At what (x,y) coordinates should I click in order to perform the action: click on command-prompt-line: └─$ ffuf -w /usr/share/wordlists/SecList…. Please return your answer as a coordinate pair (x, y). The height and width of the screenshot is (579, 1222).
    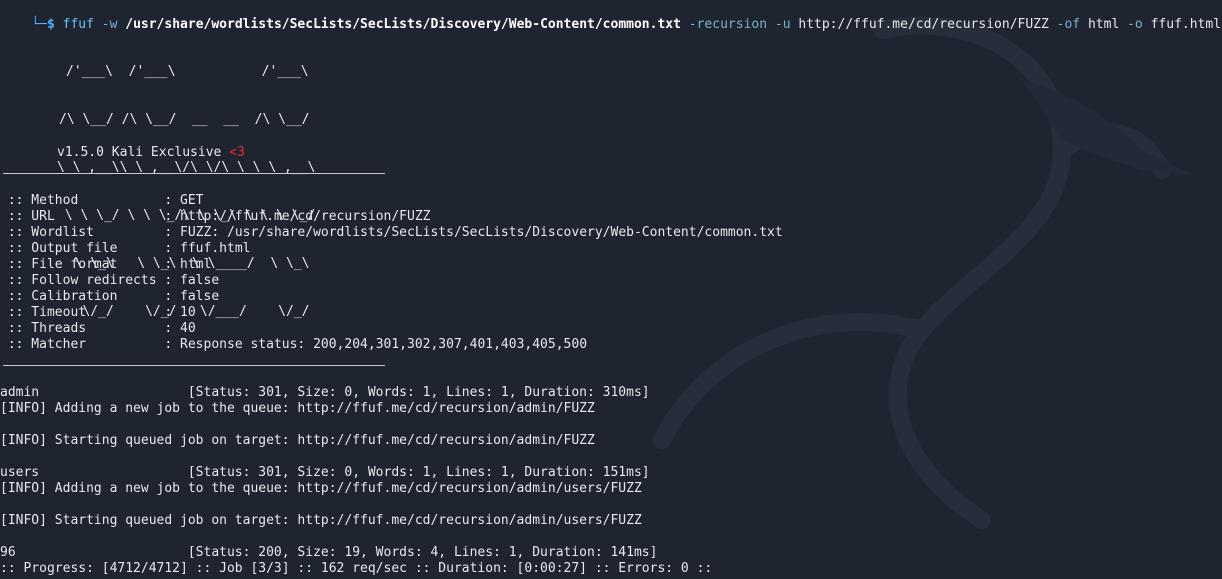
    Looking at the image, I should click on (610, 16).